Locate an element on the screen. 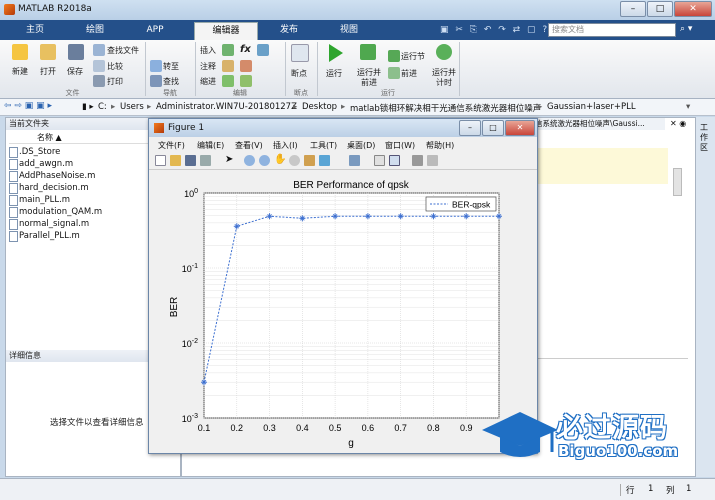 The width and height of the screenshot is (715, 500). breadcrumb-admin: Administrator.WIN7U-20180127Z is located at coordinates (226, 107).